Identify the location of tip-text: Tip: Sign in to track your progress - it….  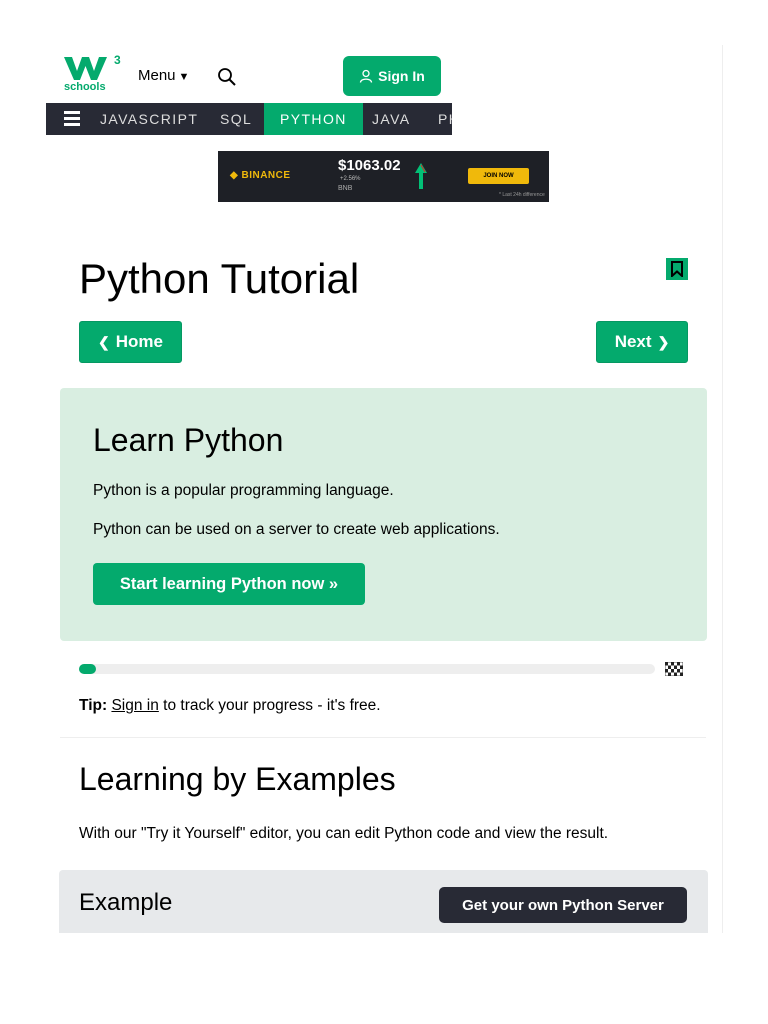
(230, 706).